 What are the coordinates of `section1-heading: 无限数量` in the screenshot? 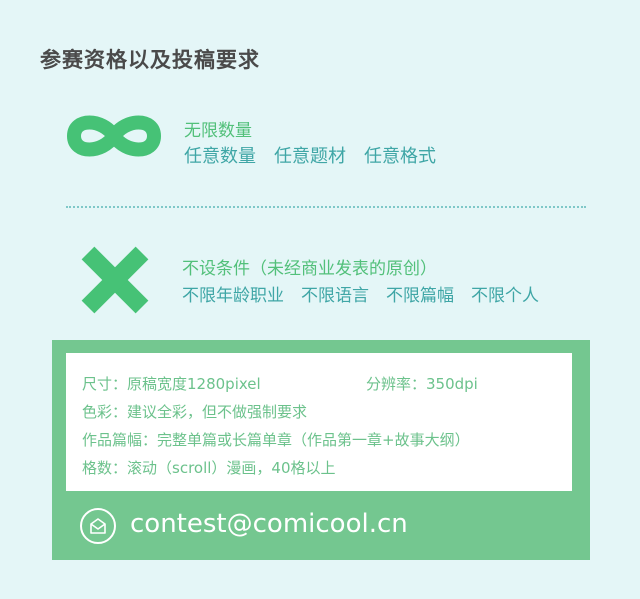 It's located at (218, 131).